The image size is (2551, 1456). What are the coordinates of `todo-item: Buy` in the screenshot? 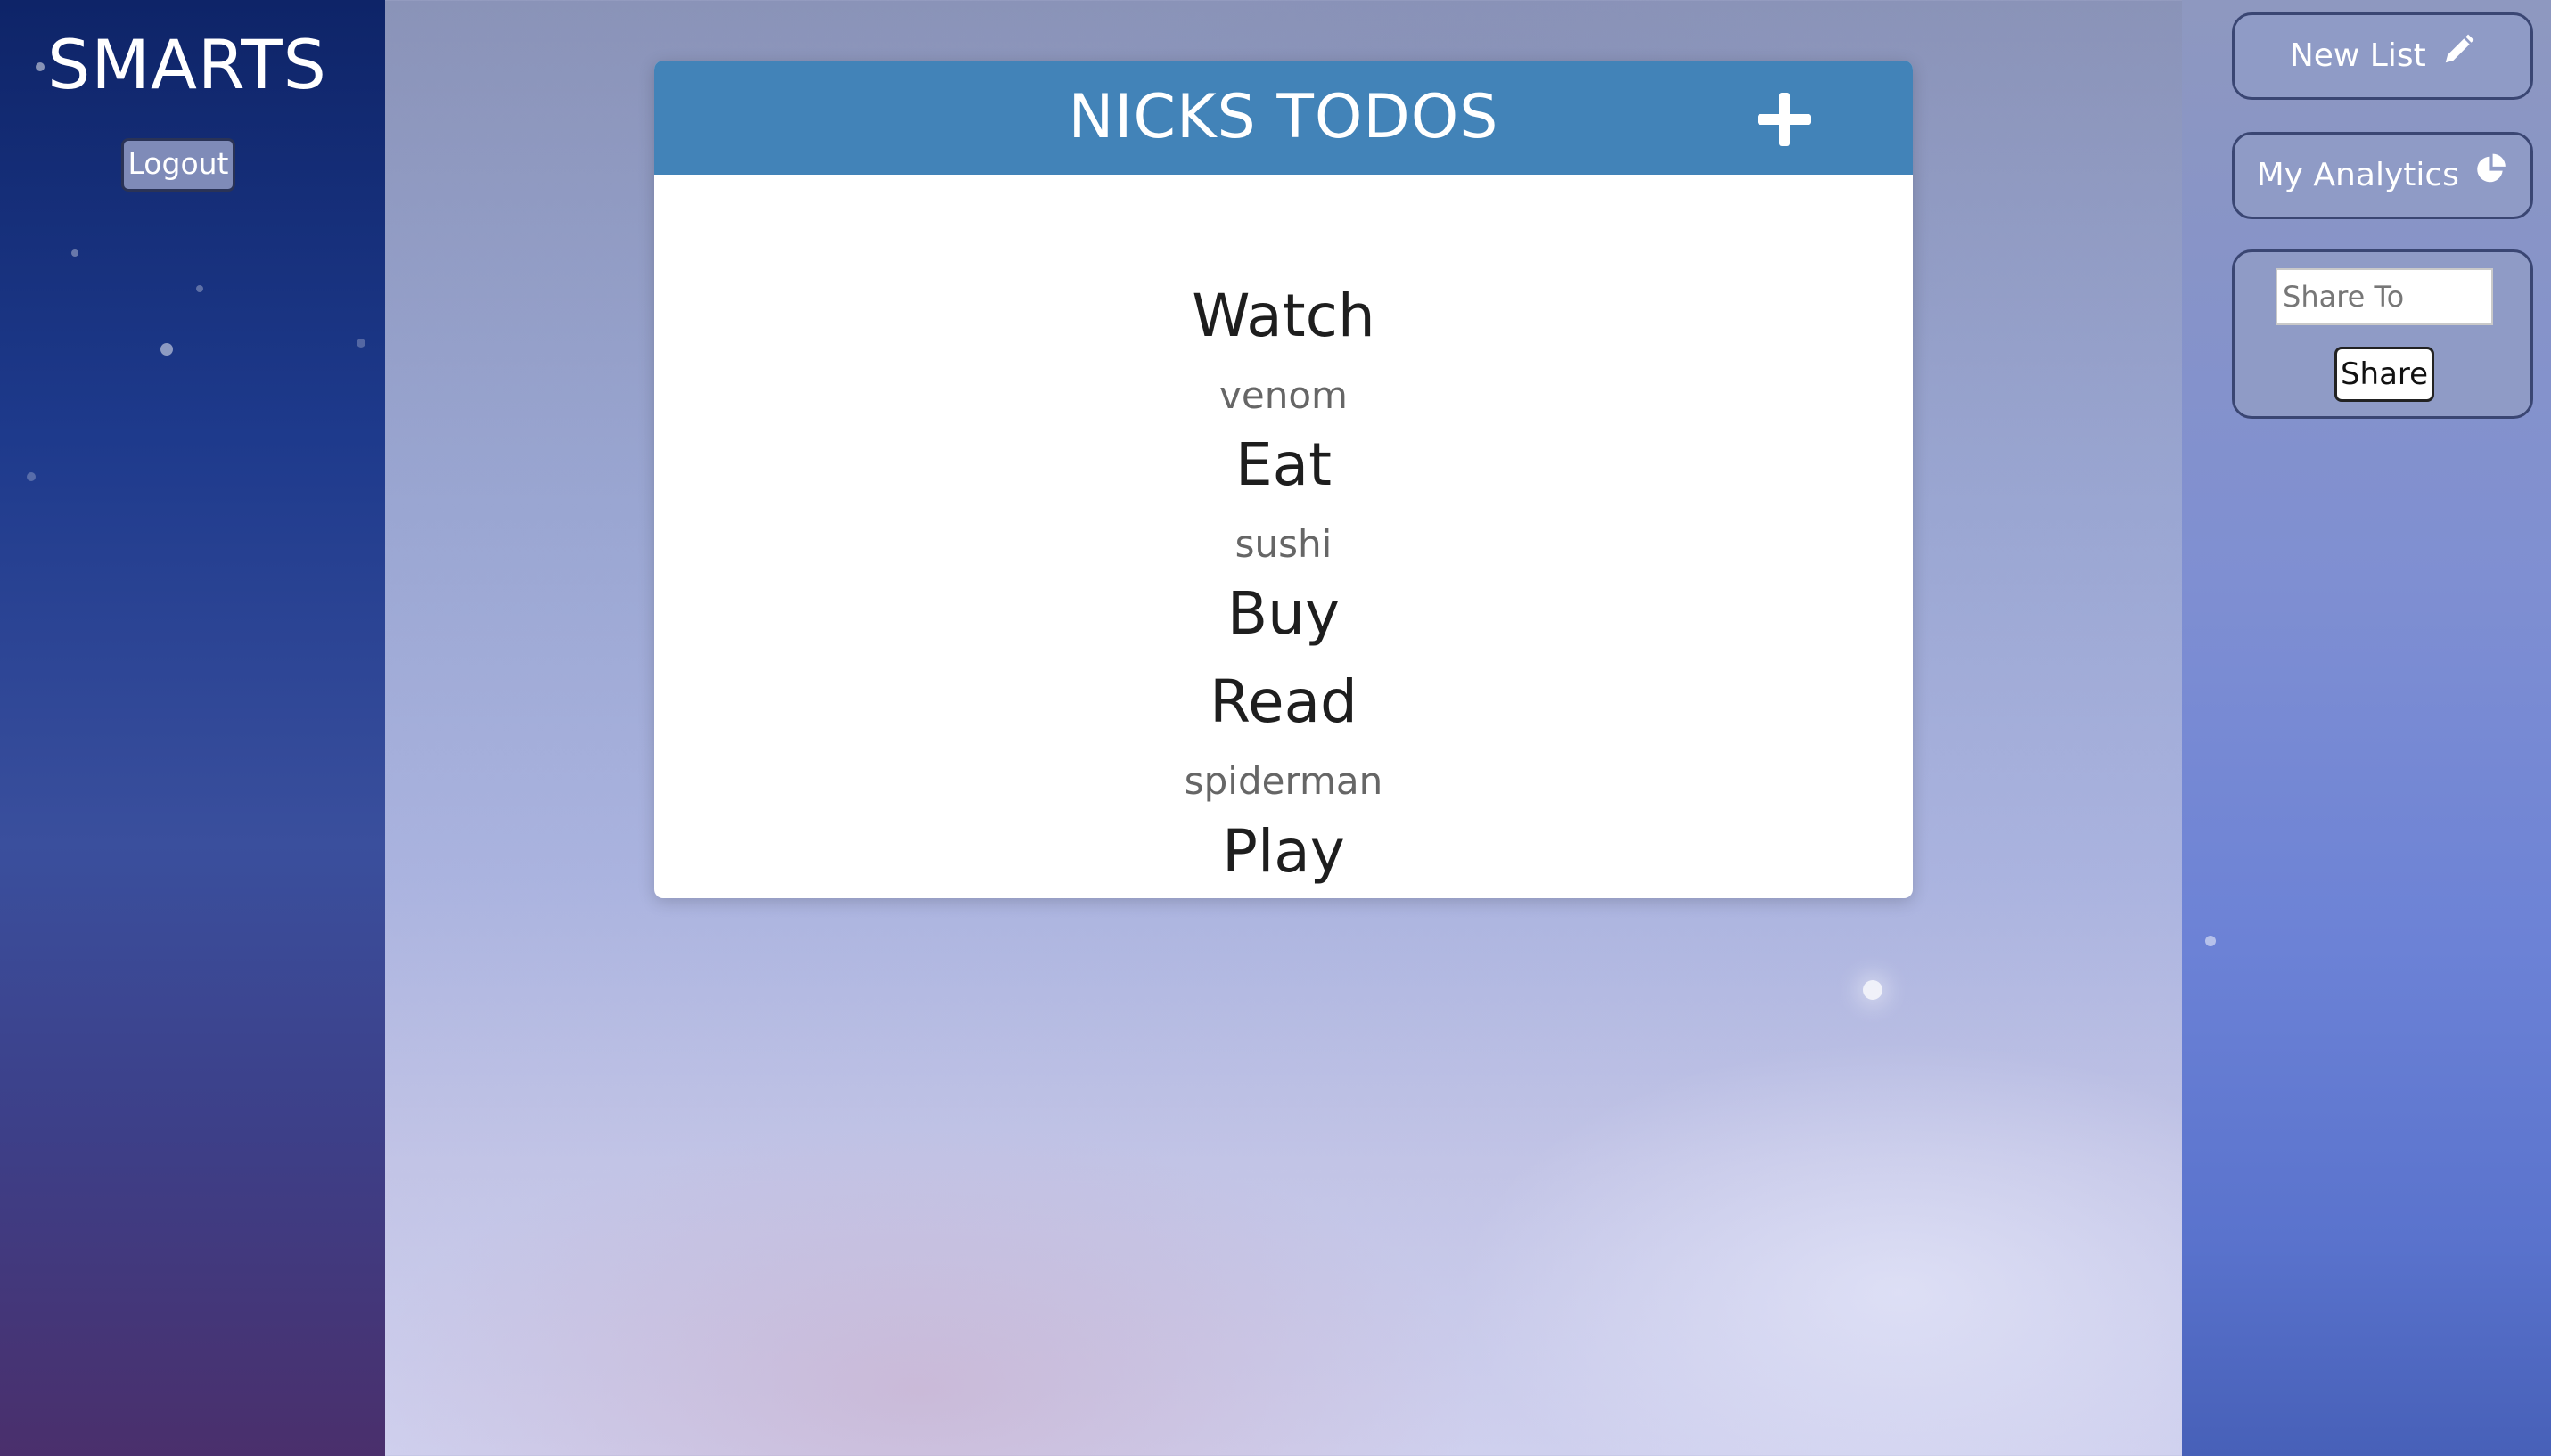 It's located at (1283, 613).